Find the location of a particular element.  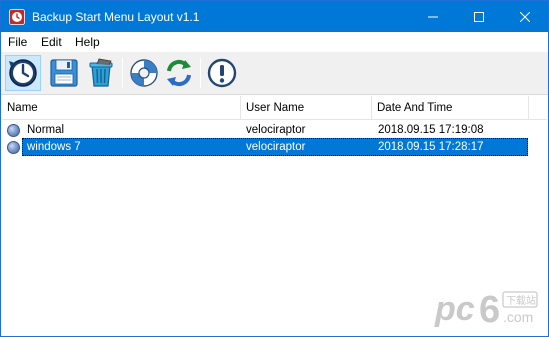

maximize-button is located at coordinates (479, 16).